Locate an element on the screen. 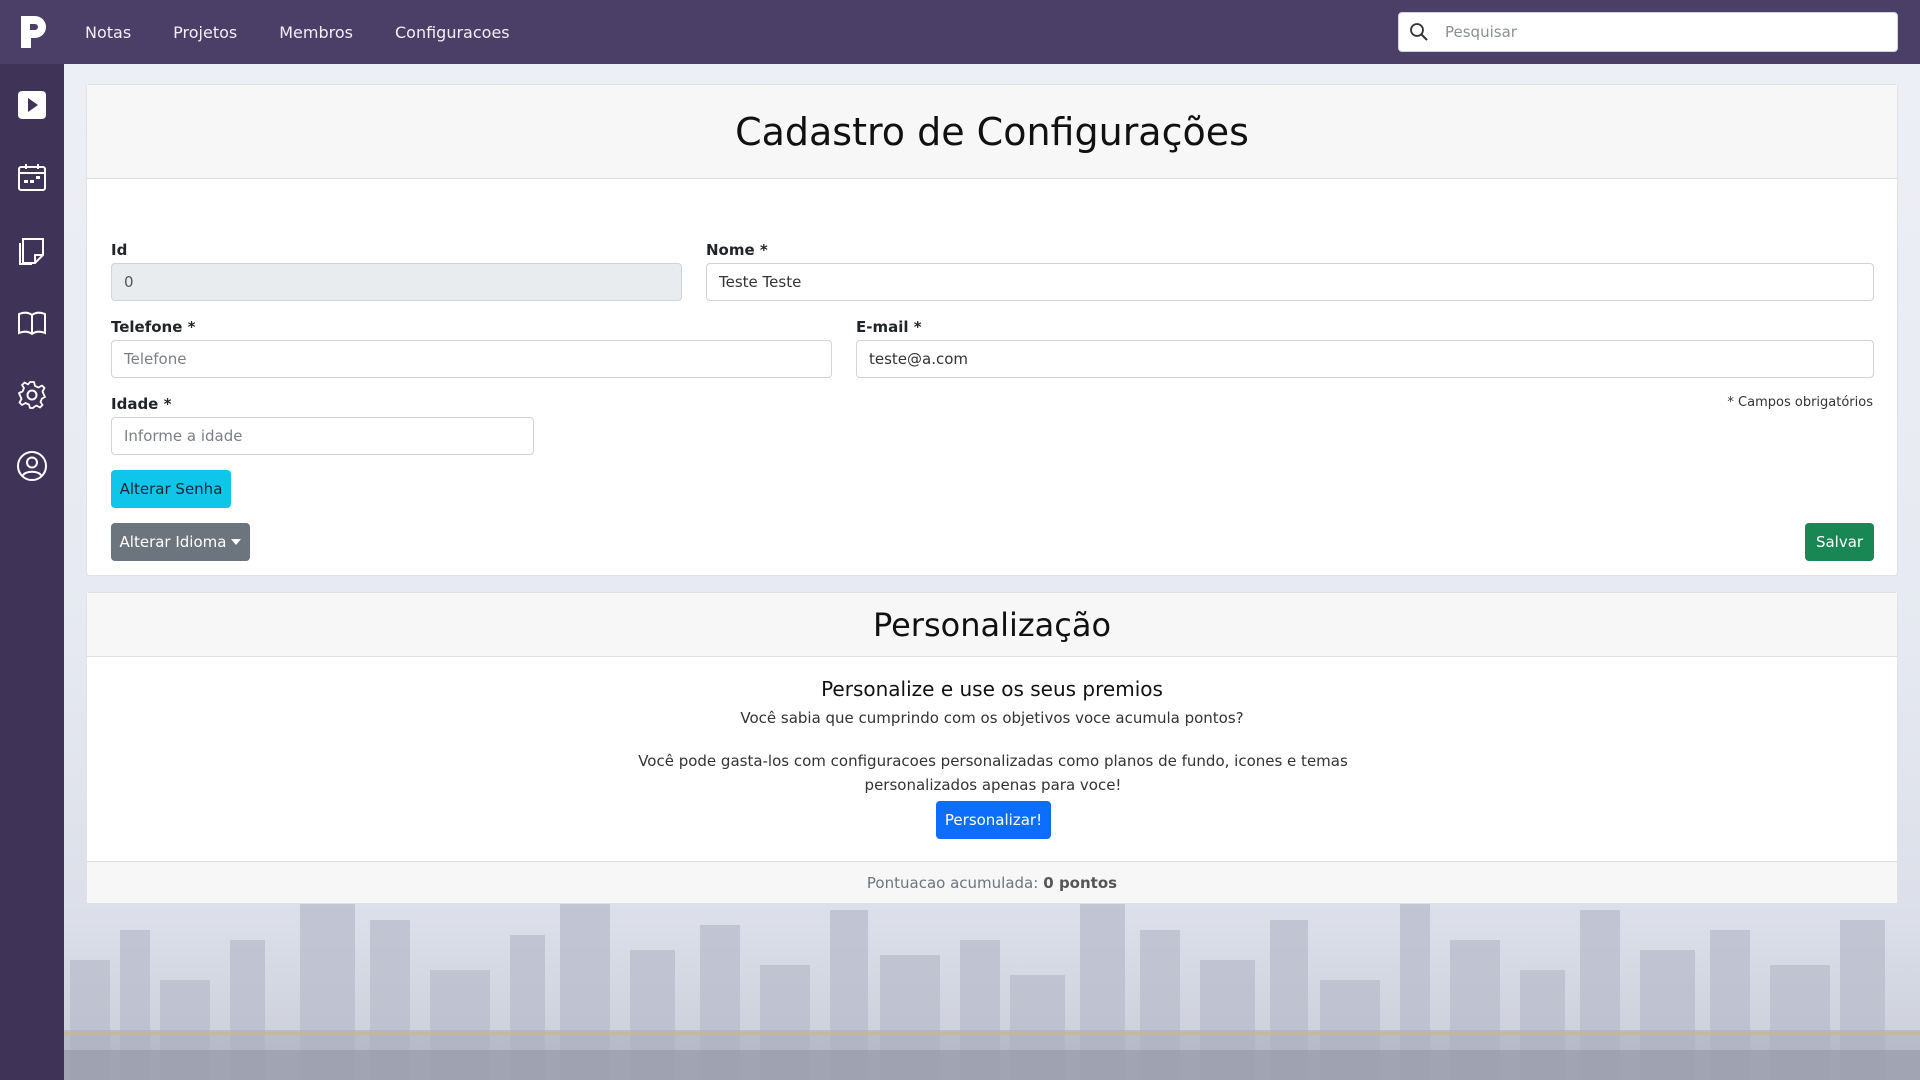 The width and height of the screenshot is (1920, 1080). id-label: Id is located at coordinates (119, 250).